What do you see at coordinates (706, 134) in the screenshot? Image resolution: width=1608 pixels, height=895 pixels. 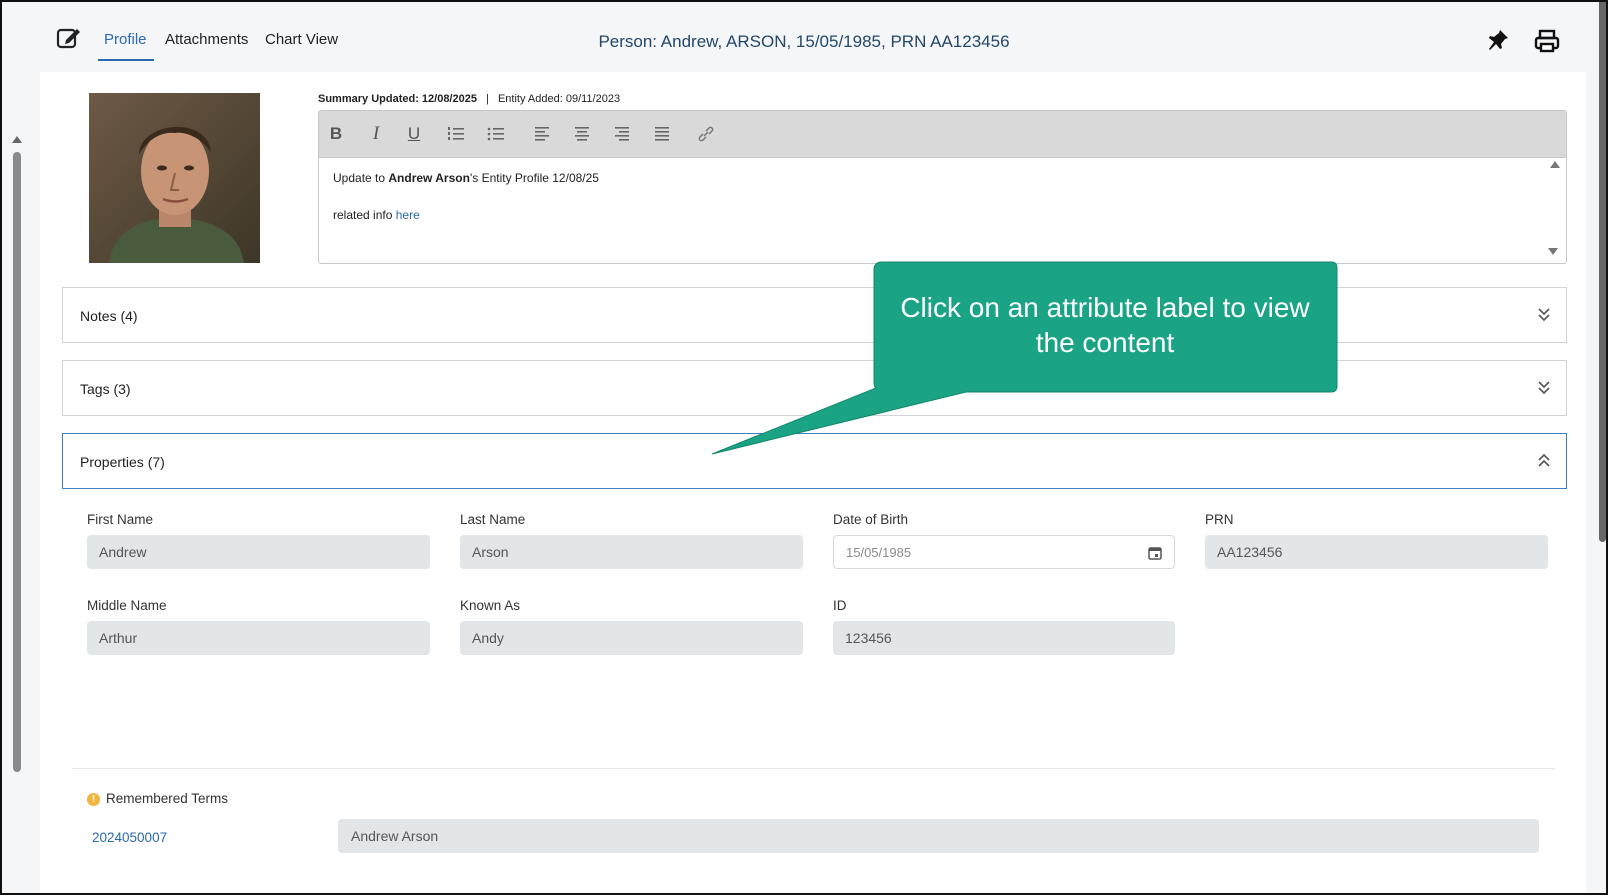 I see `link-icon` at bounding box center [706, 134].